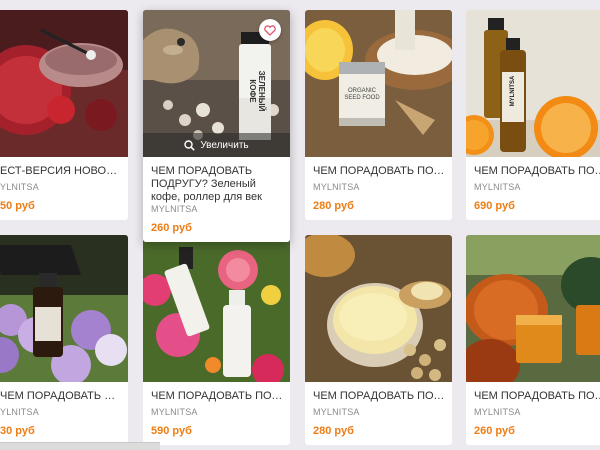  Describe the element at coordinates (224, 145) in the screenshot. I see `zoom-label: Увеличить` at that location.